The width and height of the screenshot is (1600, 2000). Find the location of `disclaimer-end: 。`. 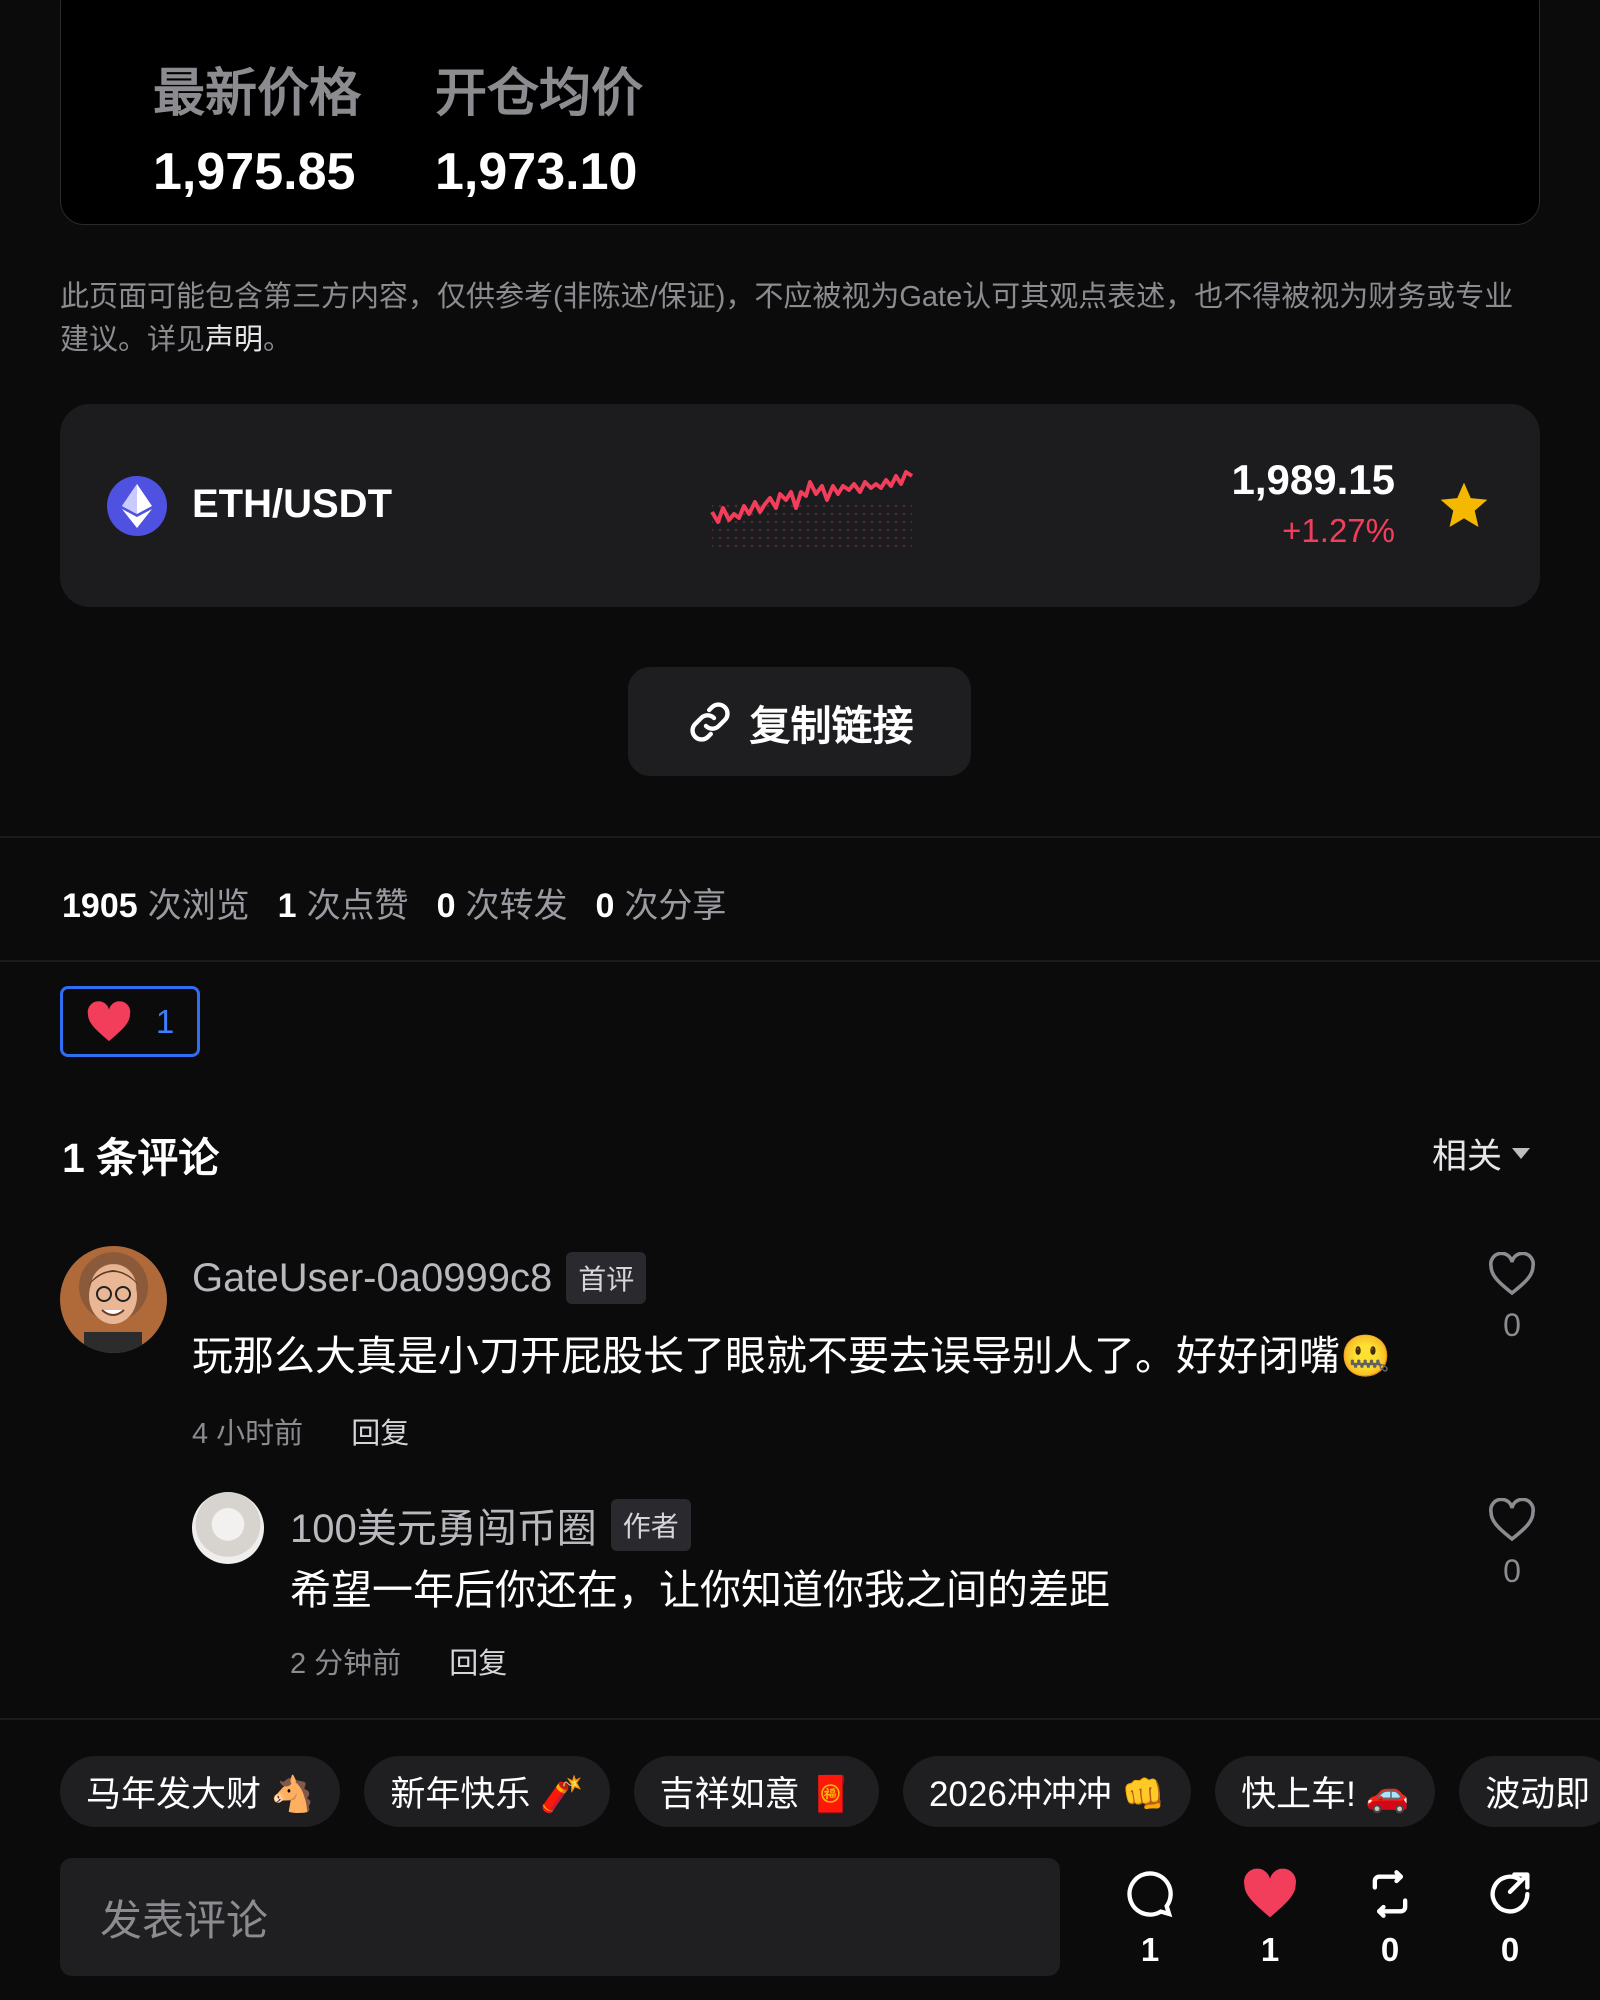

disclaimer-end: 。 is located at coordinates (278, 340).